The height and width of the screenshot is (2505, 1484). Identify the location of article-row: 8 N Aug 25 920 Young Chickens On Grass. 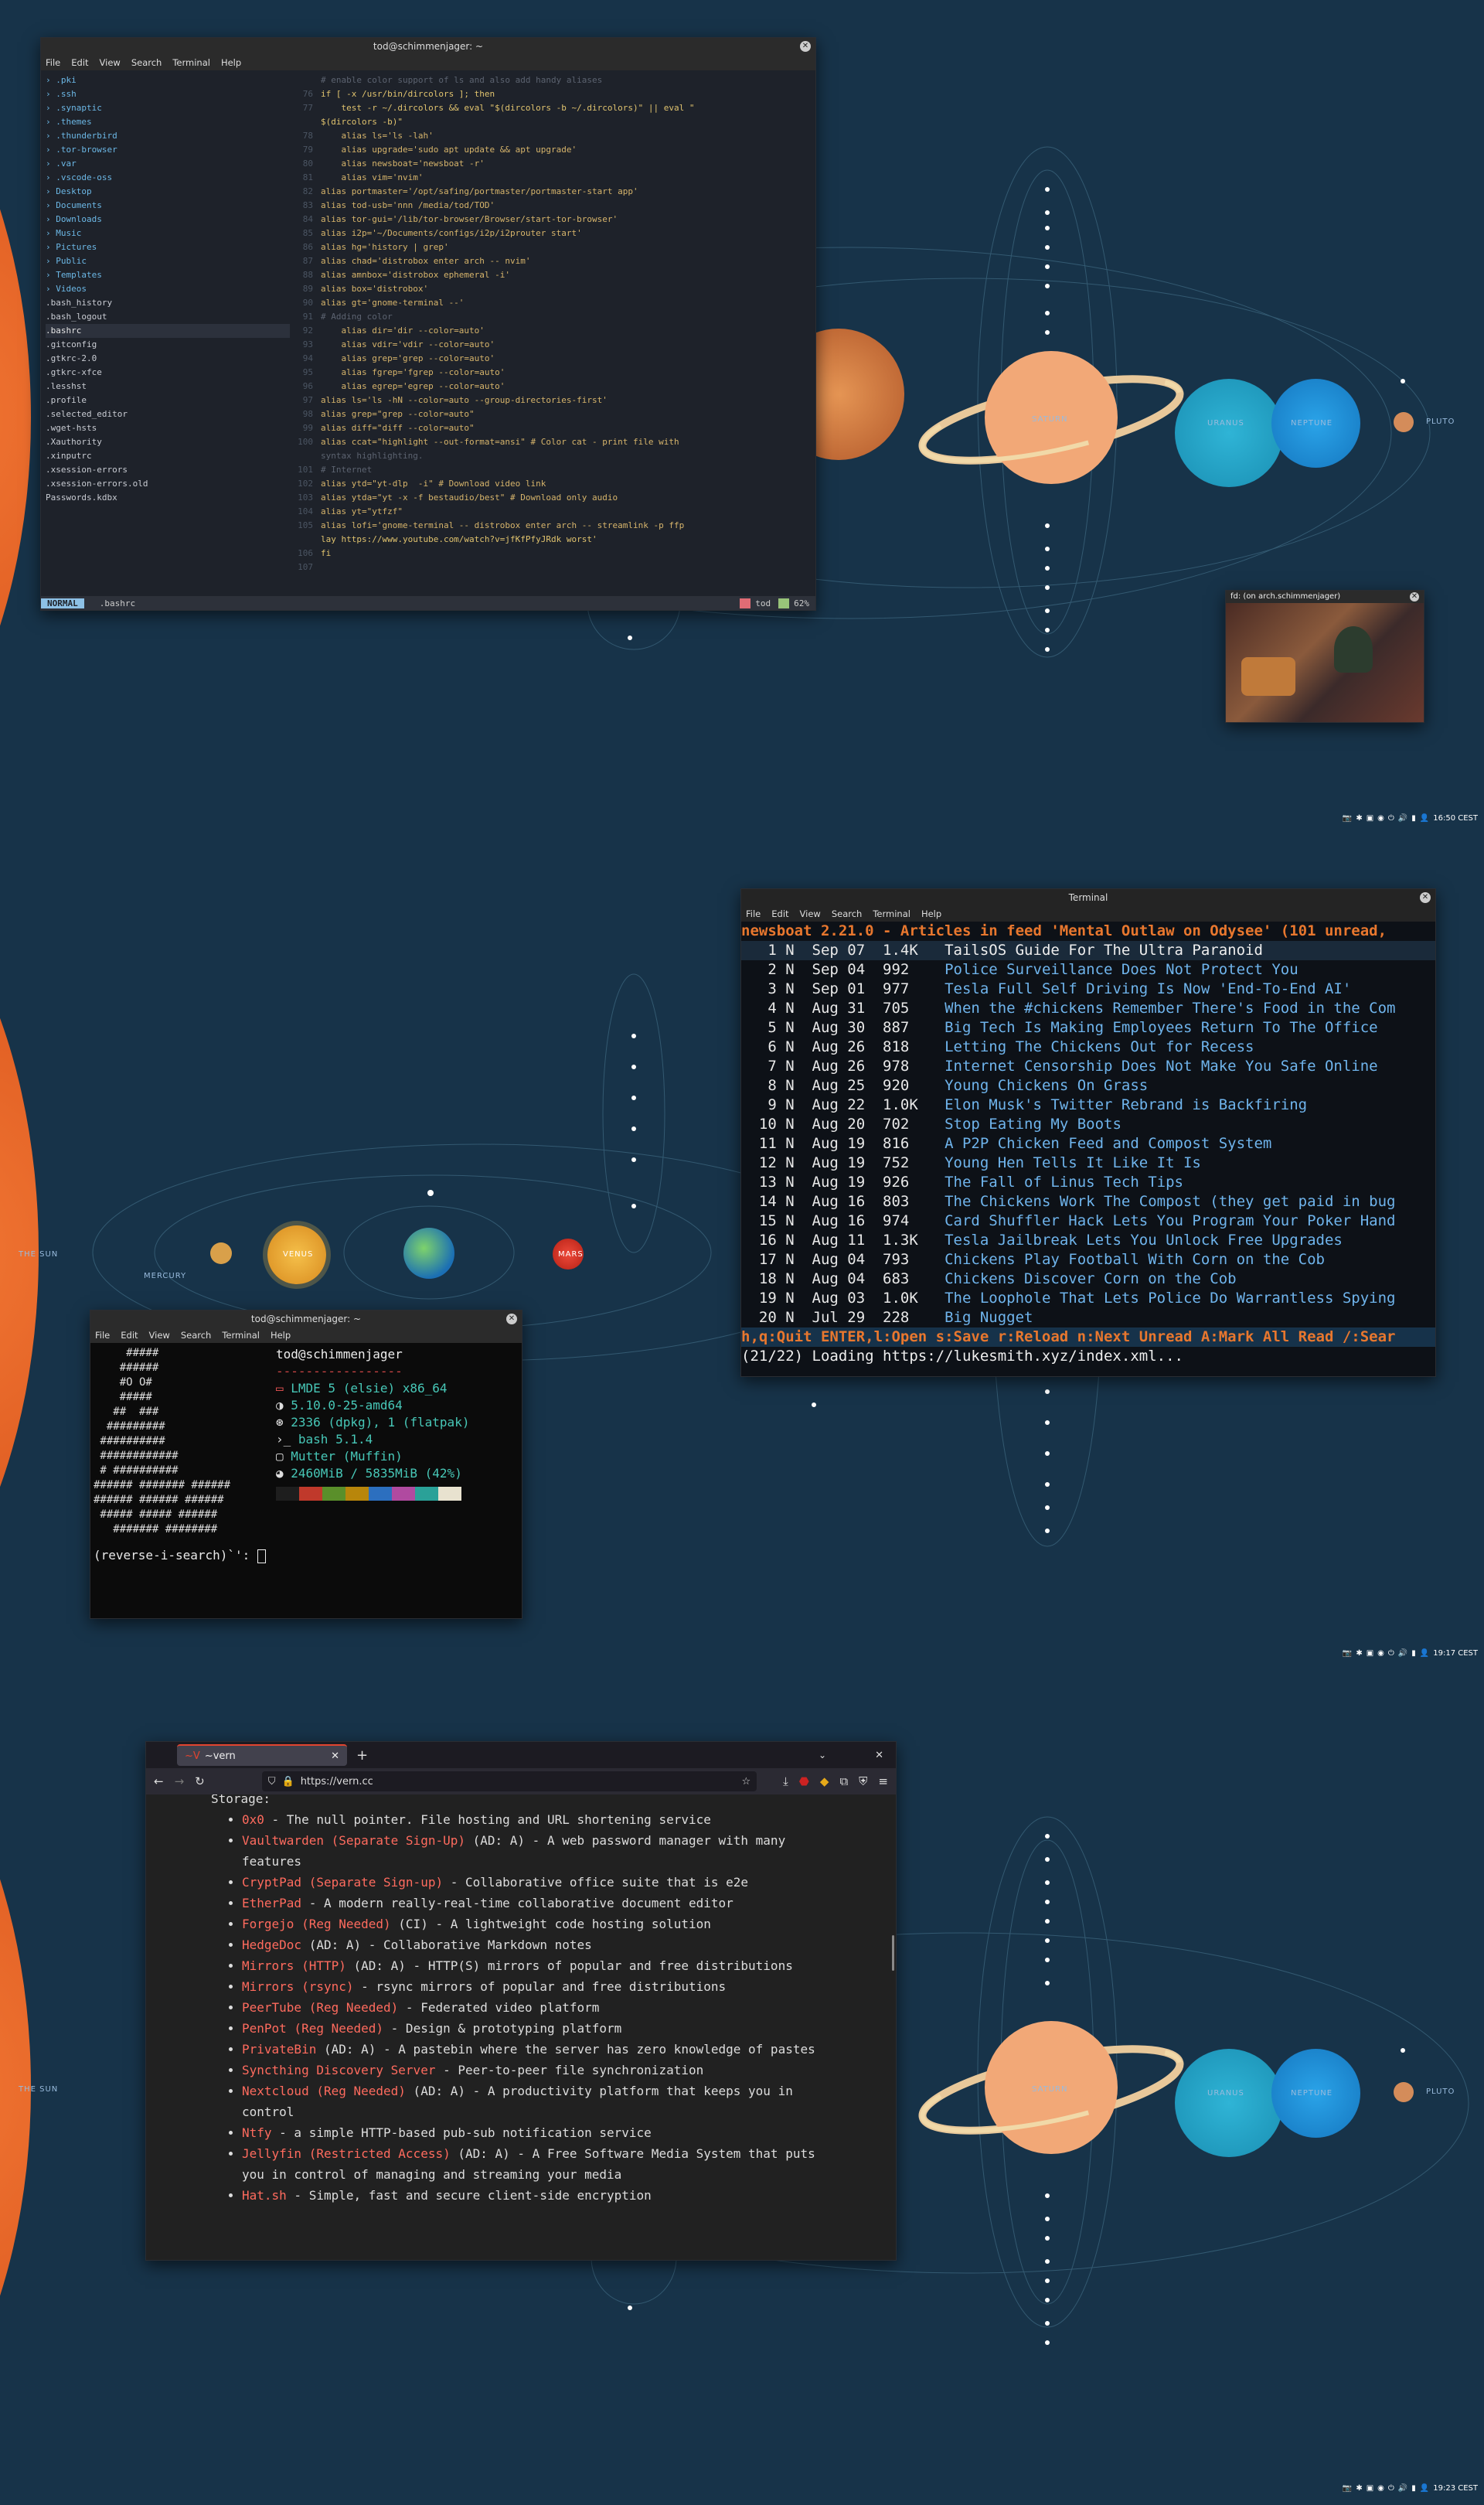
(1088, 1086).